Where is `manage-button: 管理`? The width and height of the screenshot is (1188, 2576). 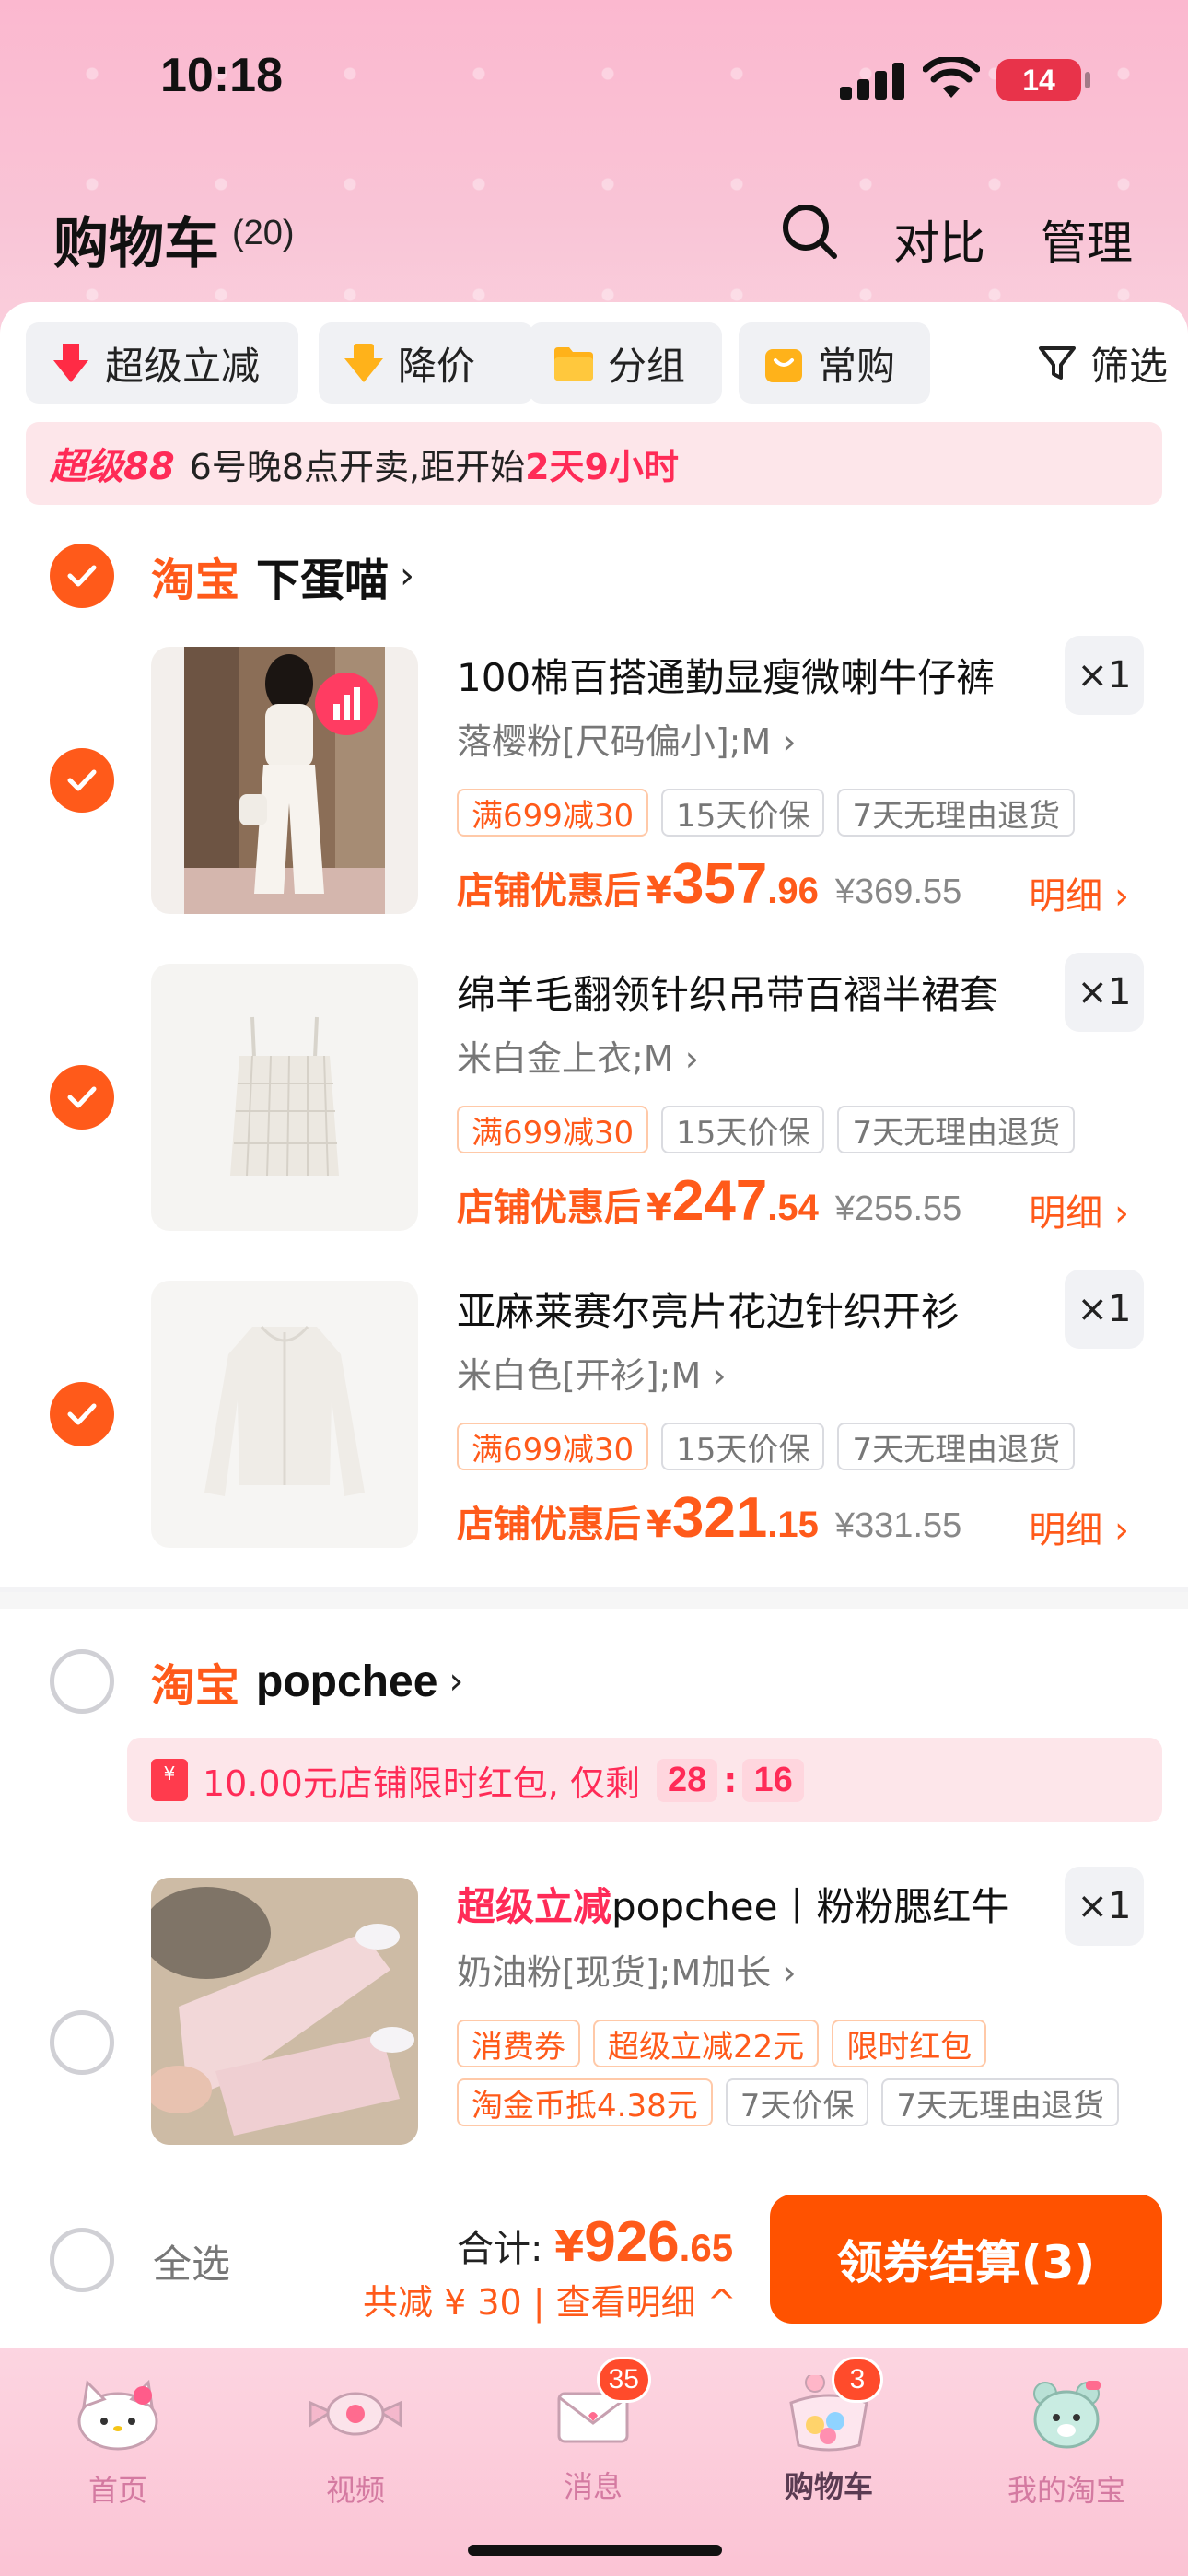 manage-button: 管理 is located at coordinates (1087, 239).